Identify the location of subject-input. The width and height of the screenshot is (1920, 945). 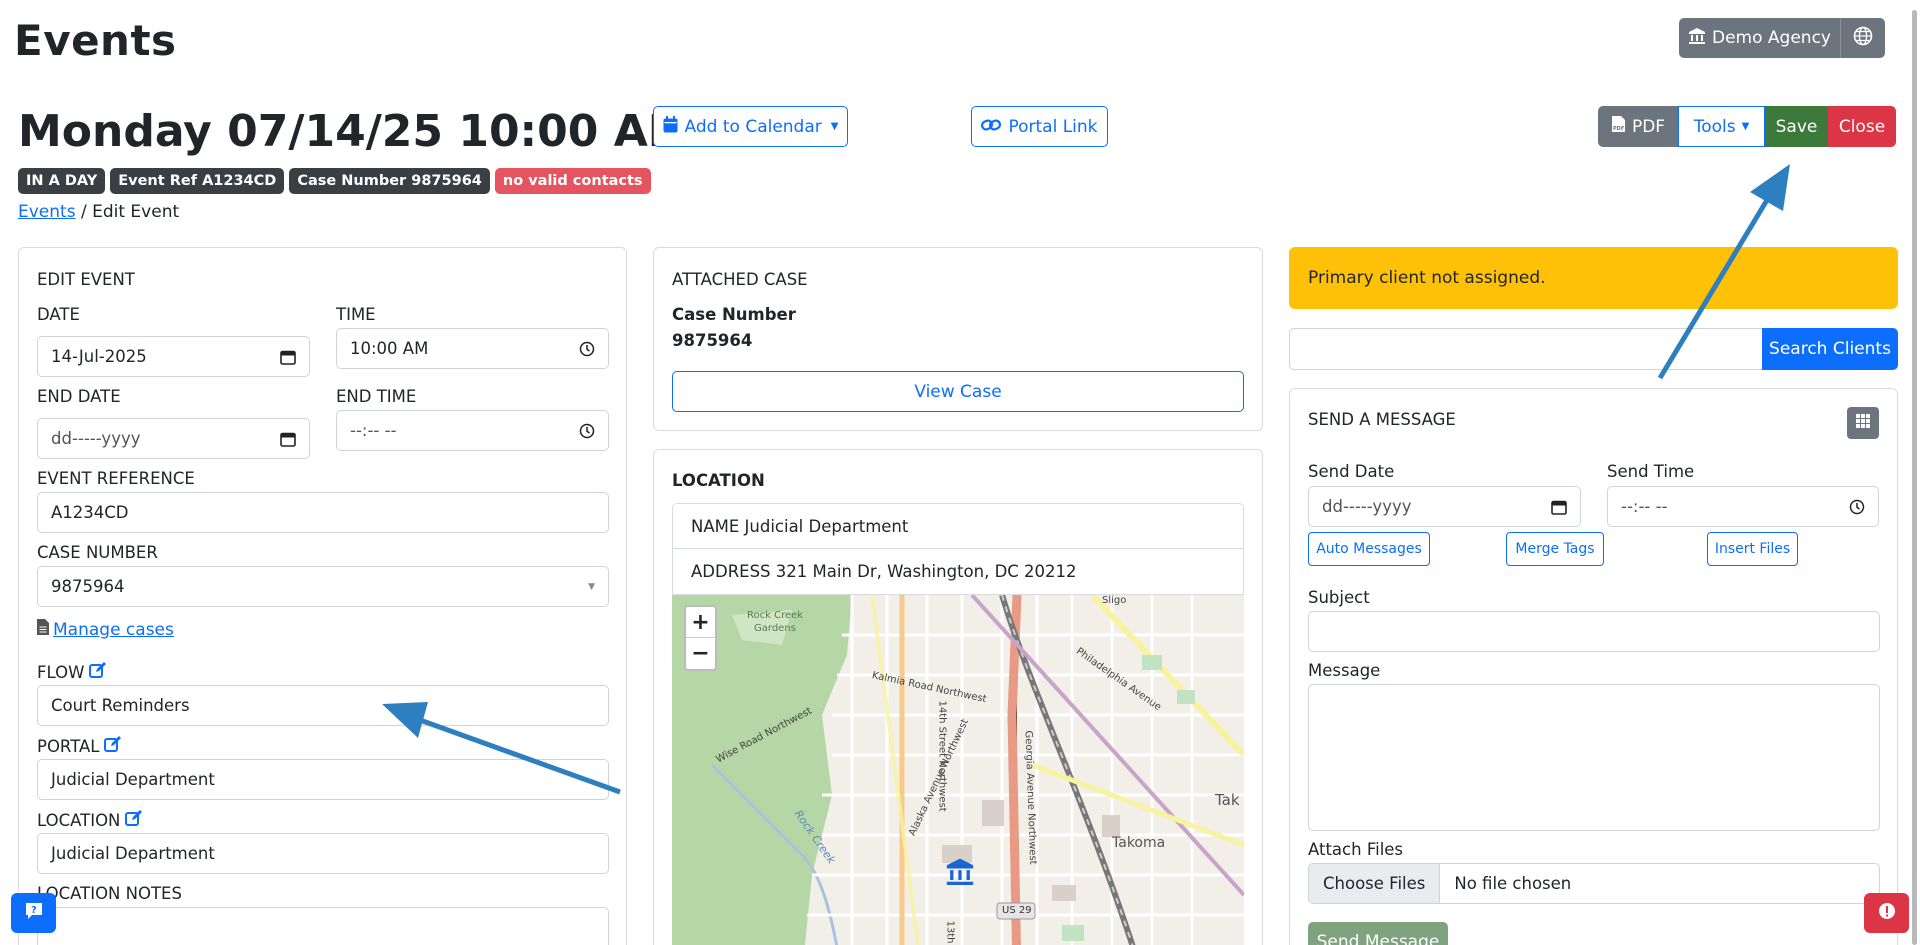
(1594, 631).